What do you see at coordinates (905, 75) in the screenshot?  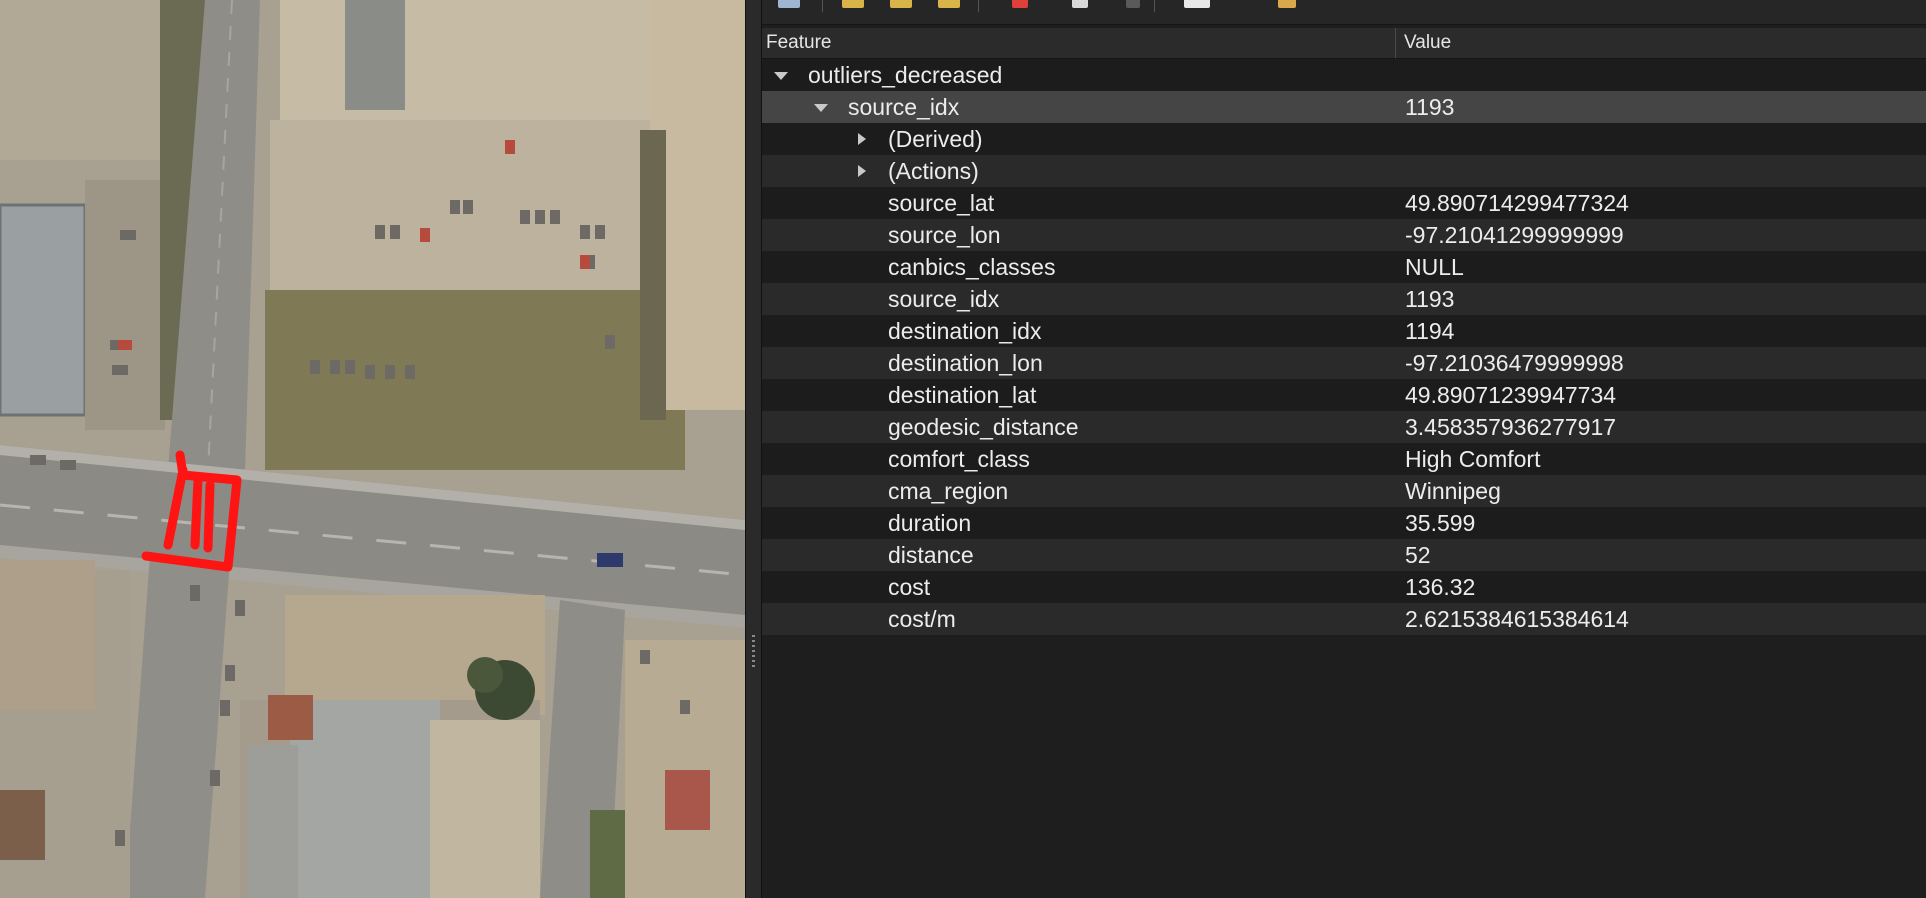 I see `layer-name: outliers_decreased` at bounding box center [905, 75].